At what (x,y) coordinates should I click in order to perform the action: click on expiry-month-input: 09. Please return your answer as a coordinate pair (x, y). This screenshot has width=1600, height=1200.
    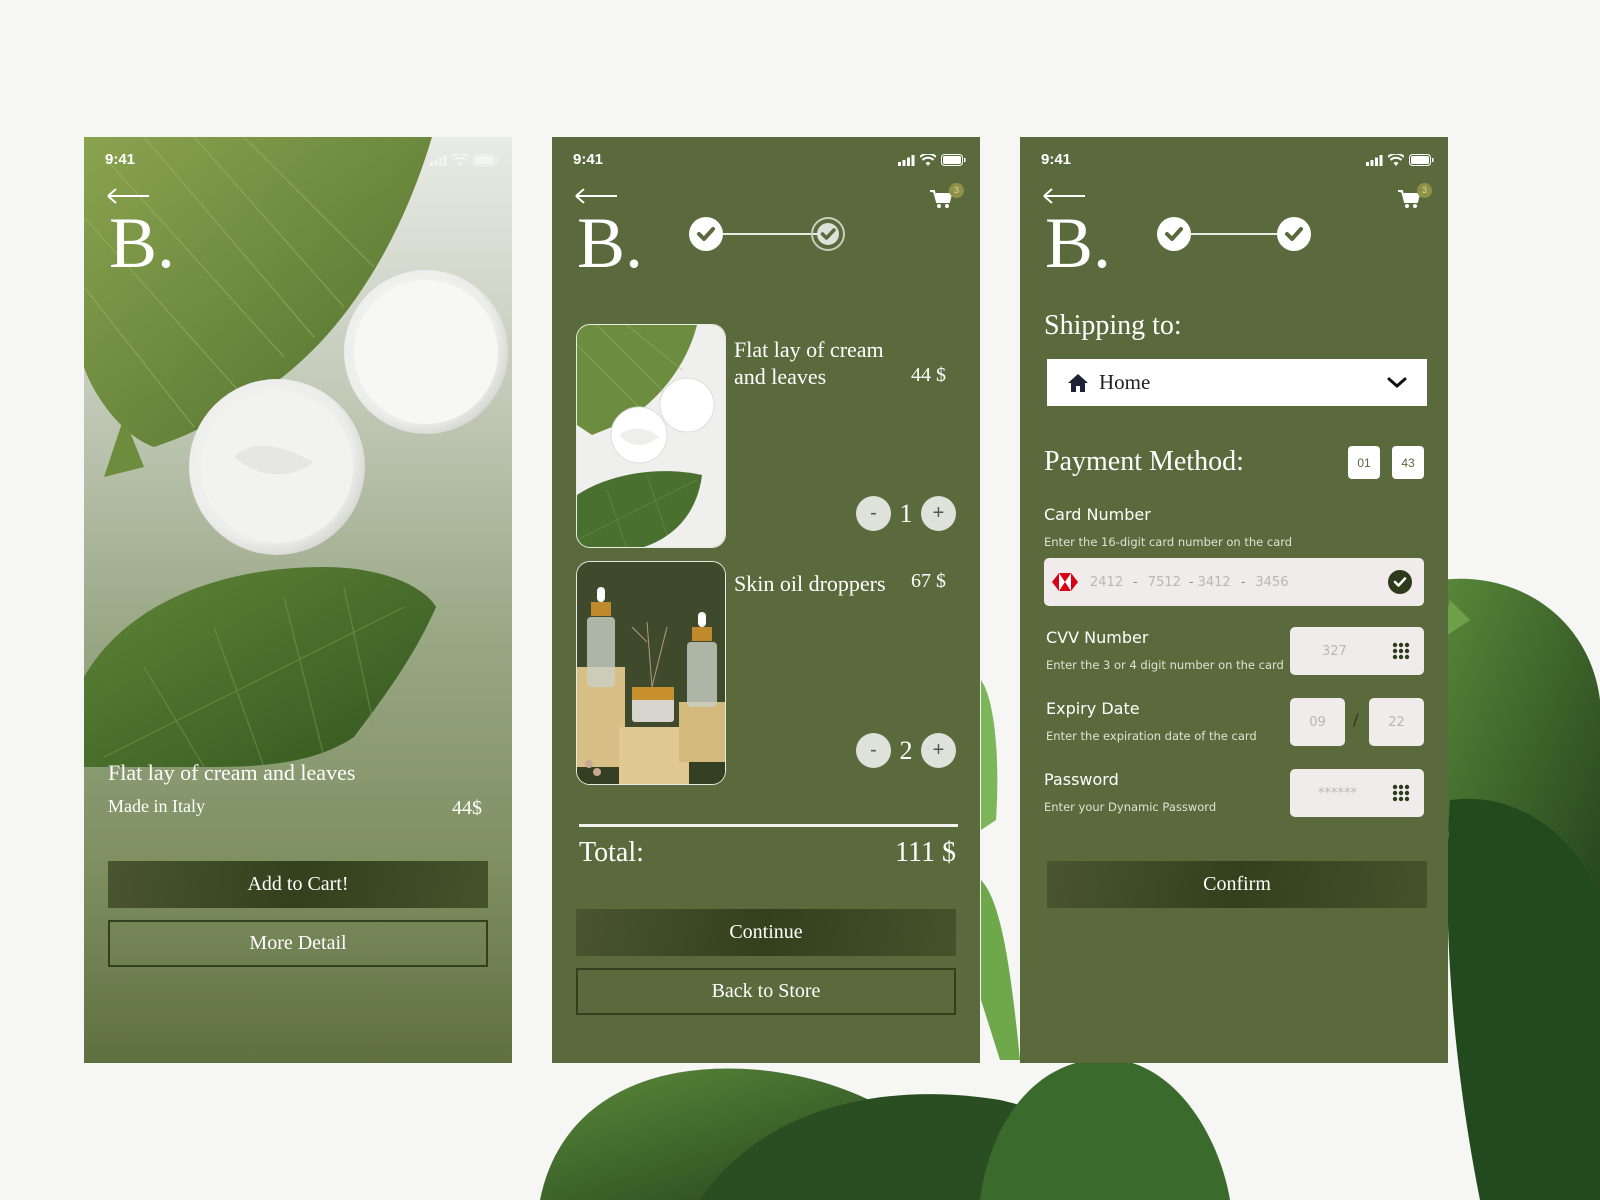
    Looking at the image, I should click on (1317, 722).